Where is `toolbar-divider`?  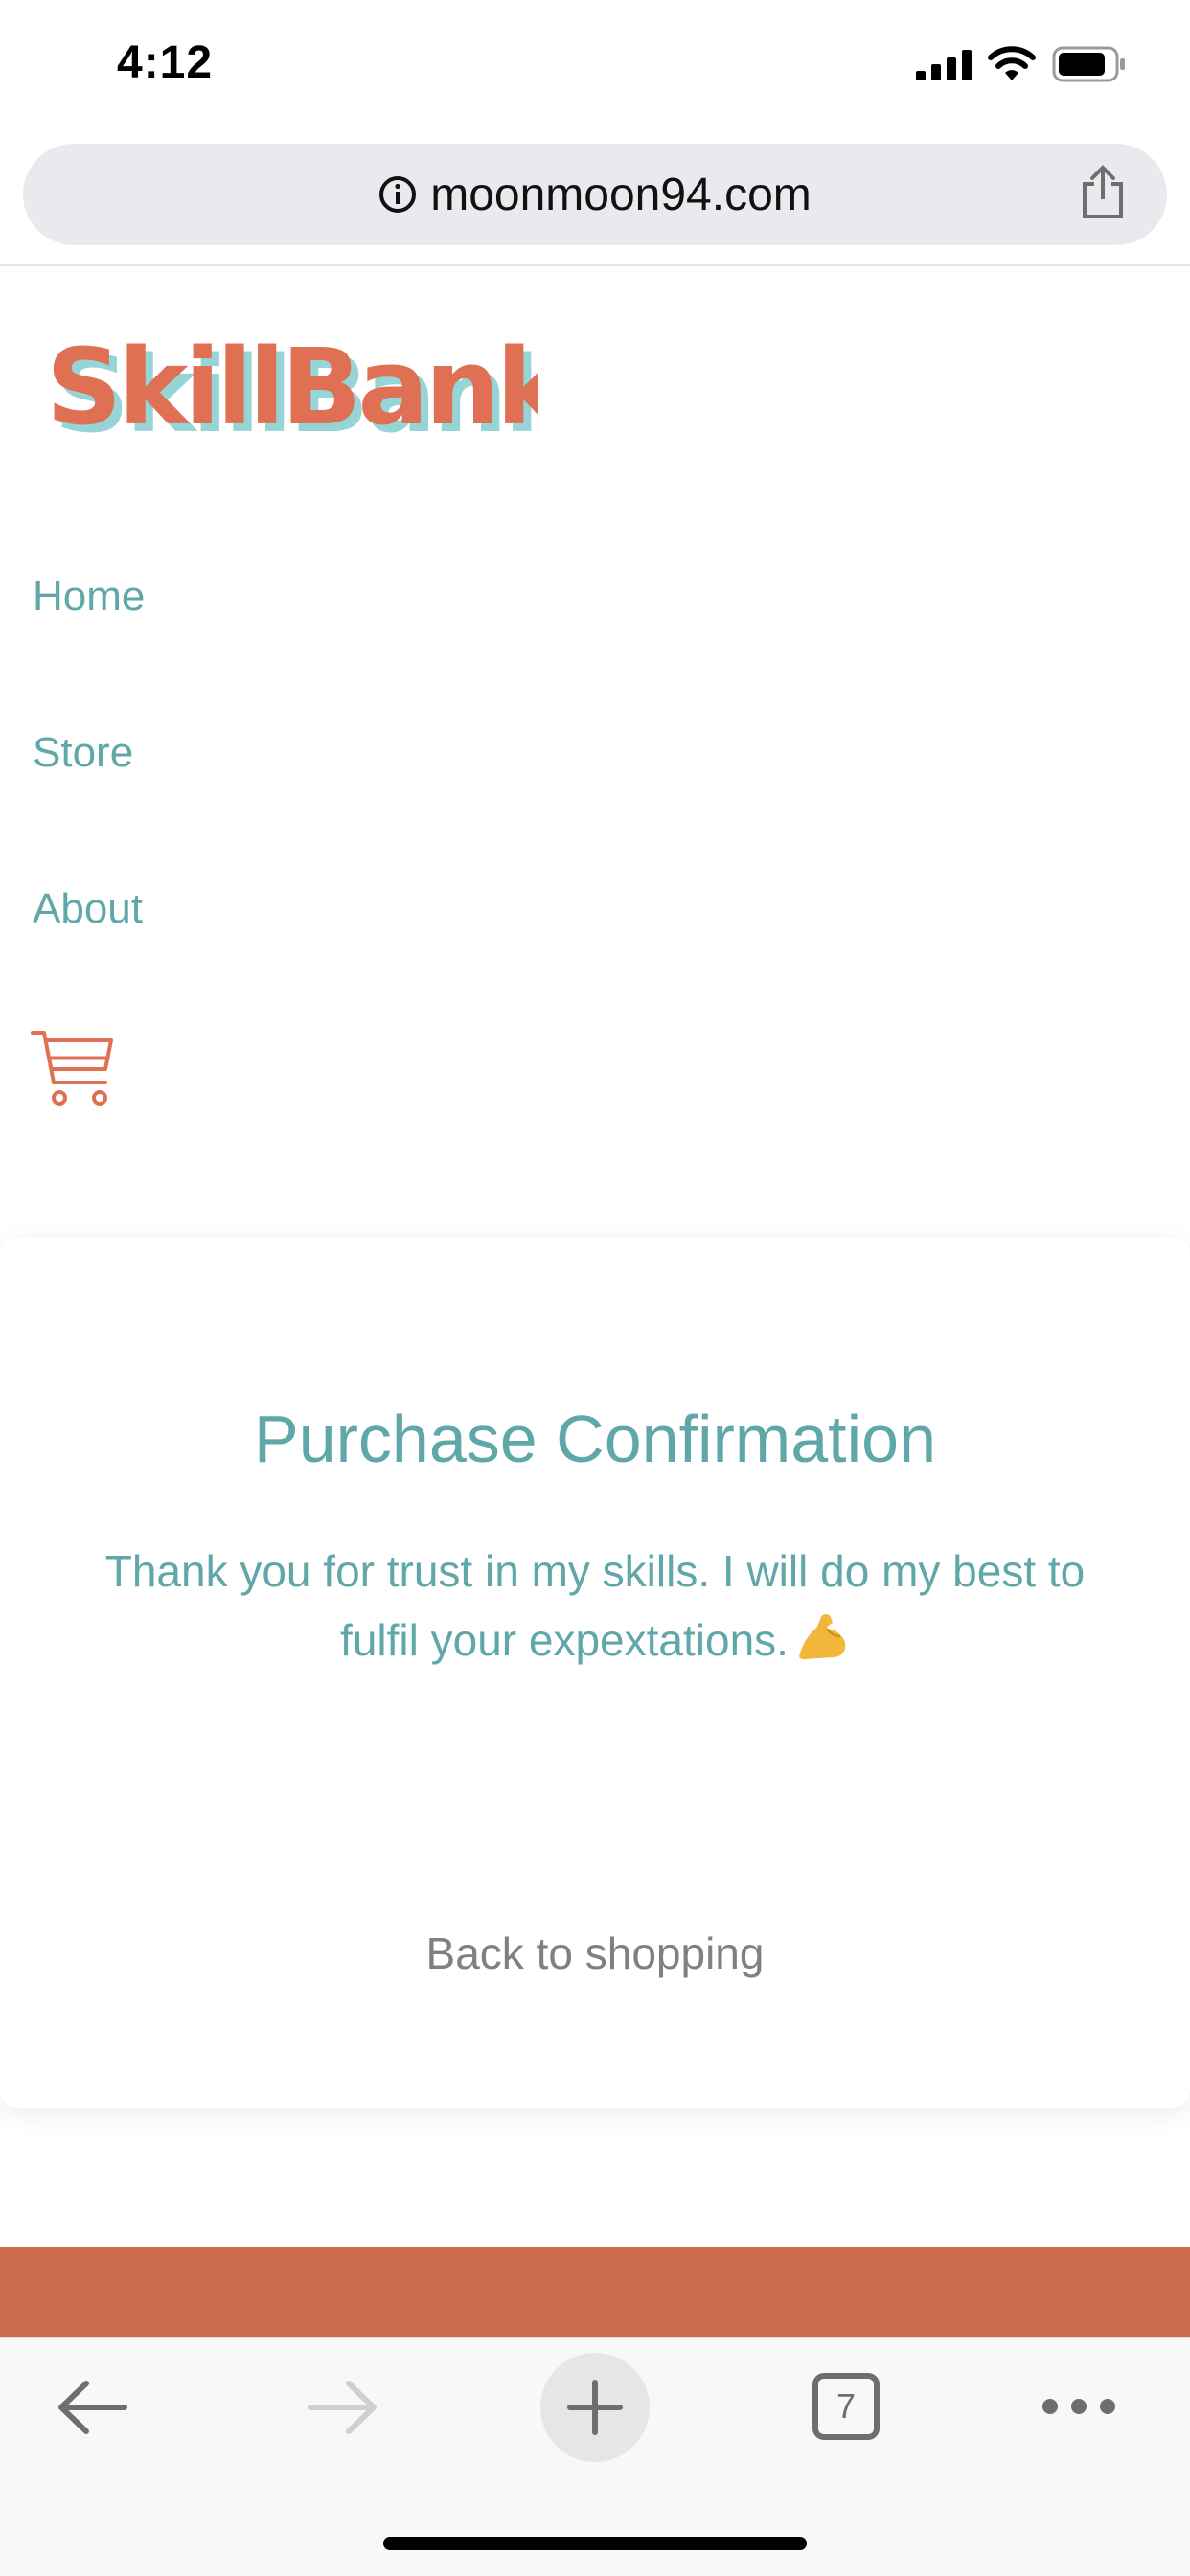
toolbar-divider is located at coordinates (595, 265).